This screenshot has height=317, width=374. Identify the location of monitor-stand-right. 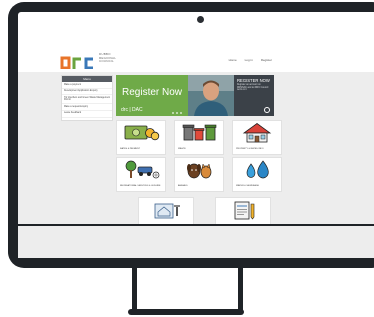
(240, 290).